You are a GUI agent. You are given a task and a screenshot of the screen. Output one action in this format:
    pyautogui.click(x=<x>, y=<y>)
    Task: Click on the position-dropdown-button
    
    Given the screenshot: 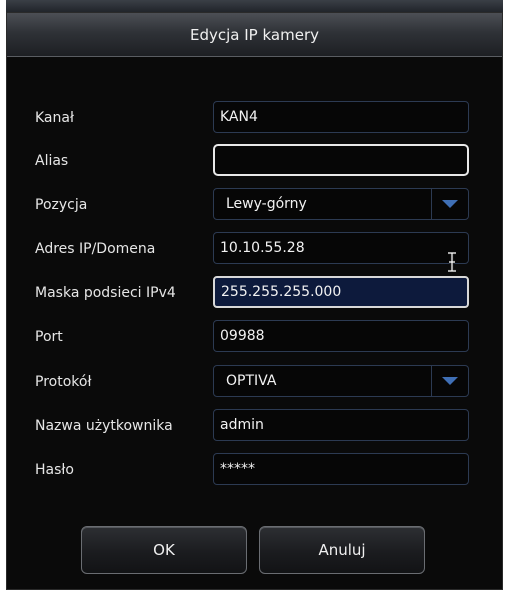 What is the action you would take?
    pyautogui.click(x=449, y=204)
    